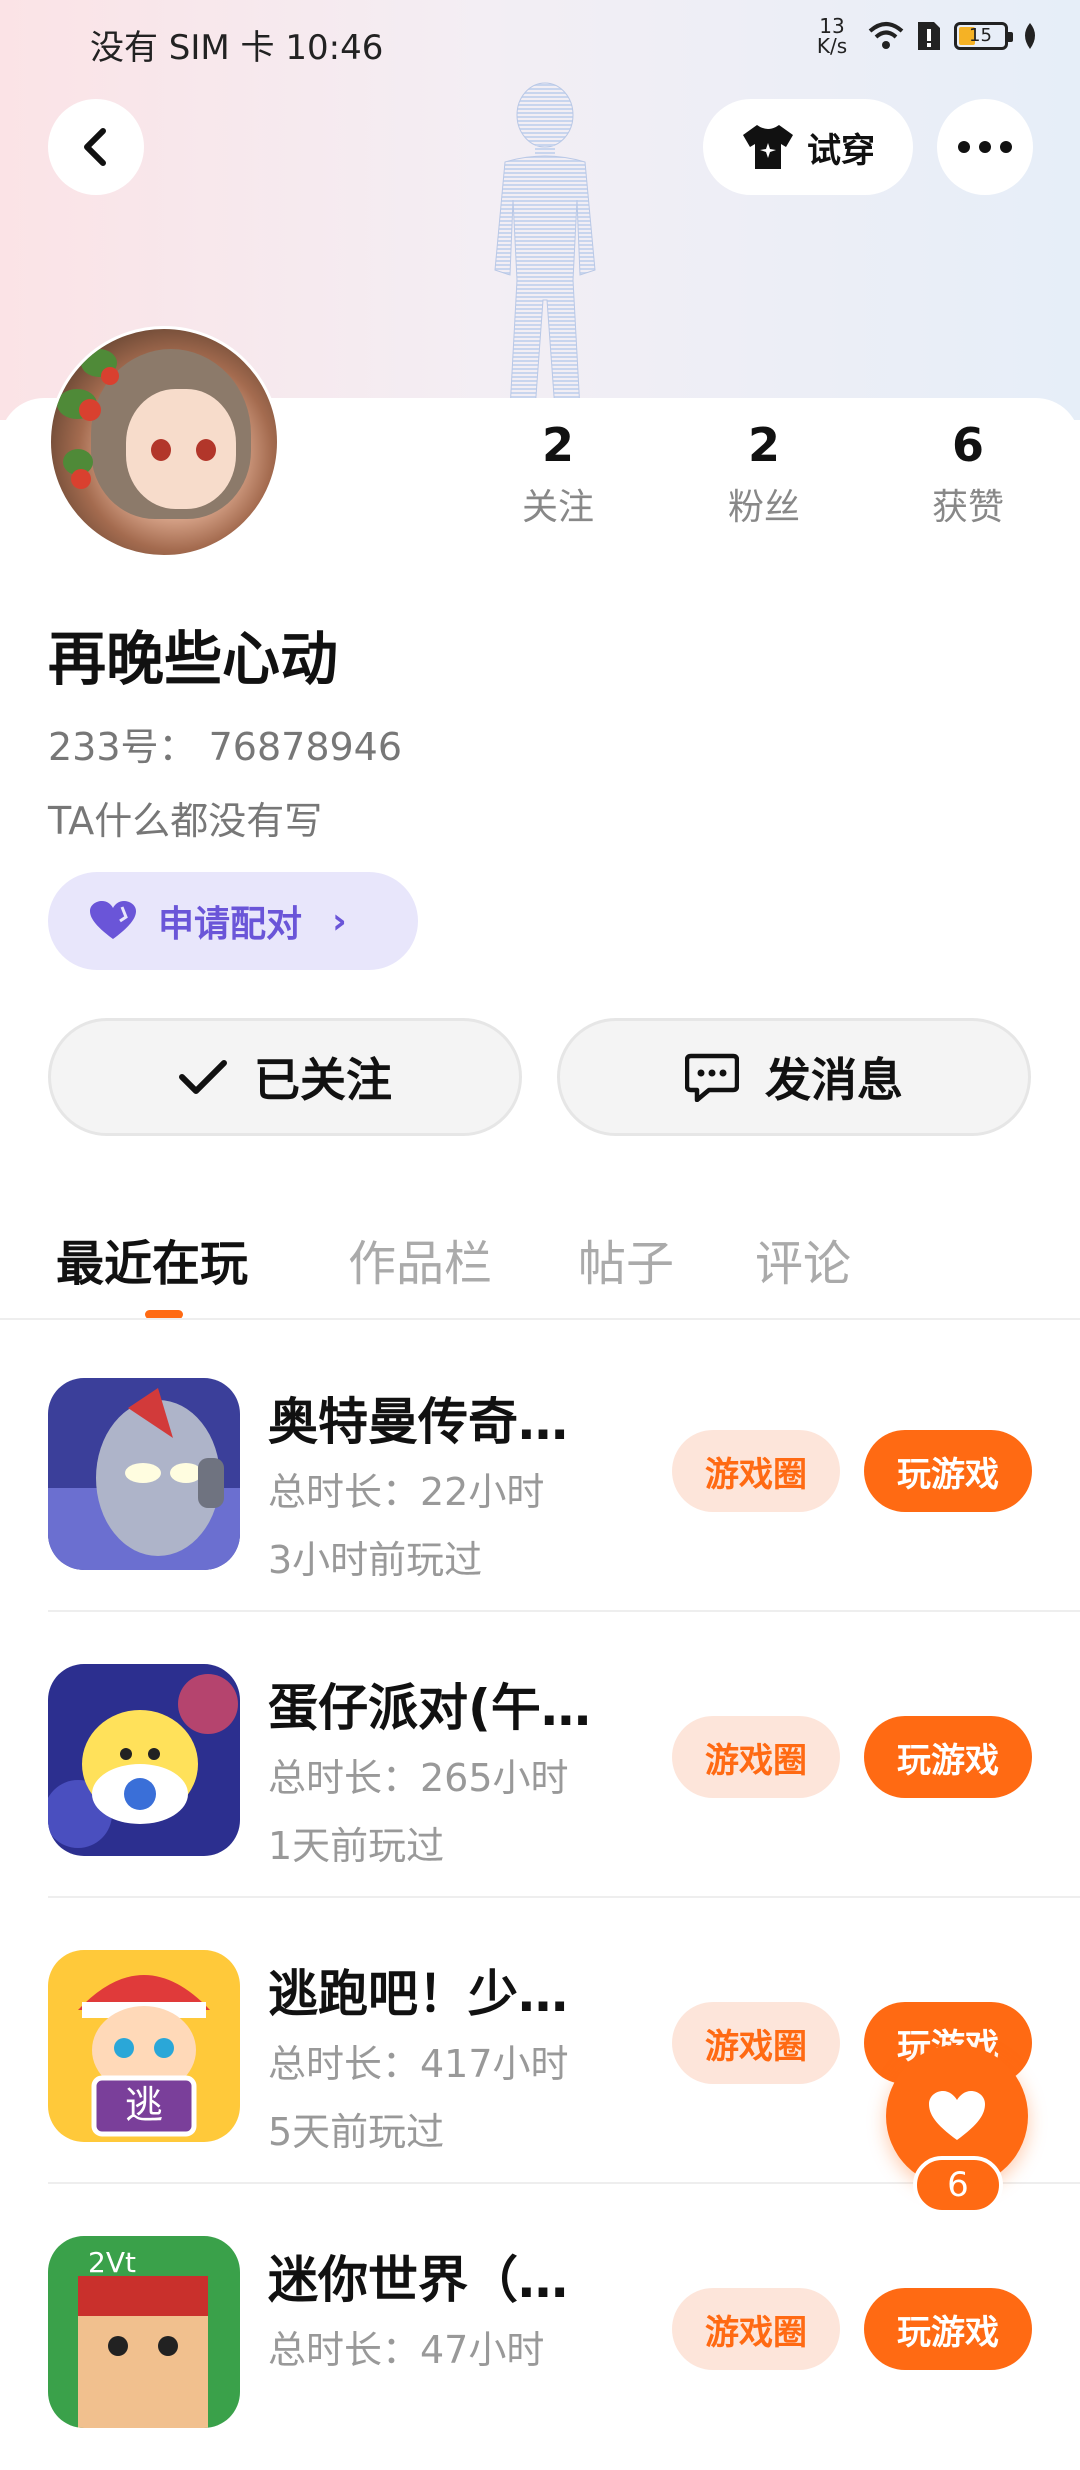 The height and width of the screenshot is (2470, 1080). I want to click on game-duration: 总时长：417小时, so click(418, 2064).